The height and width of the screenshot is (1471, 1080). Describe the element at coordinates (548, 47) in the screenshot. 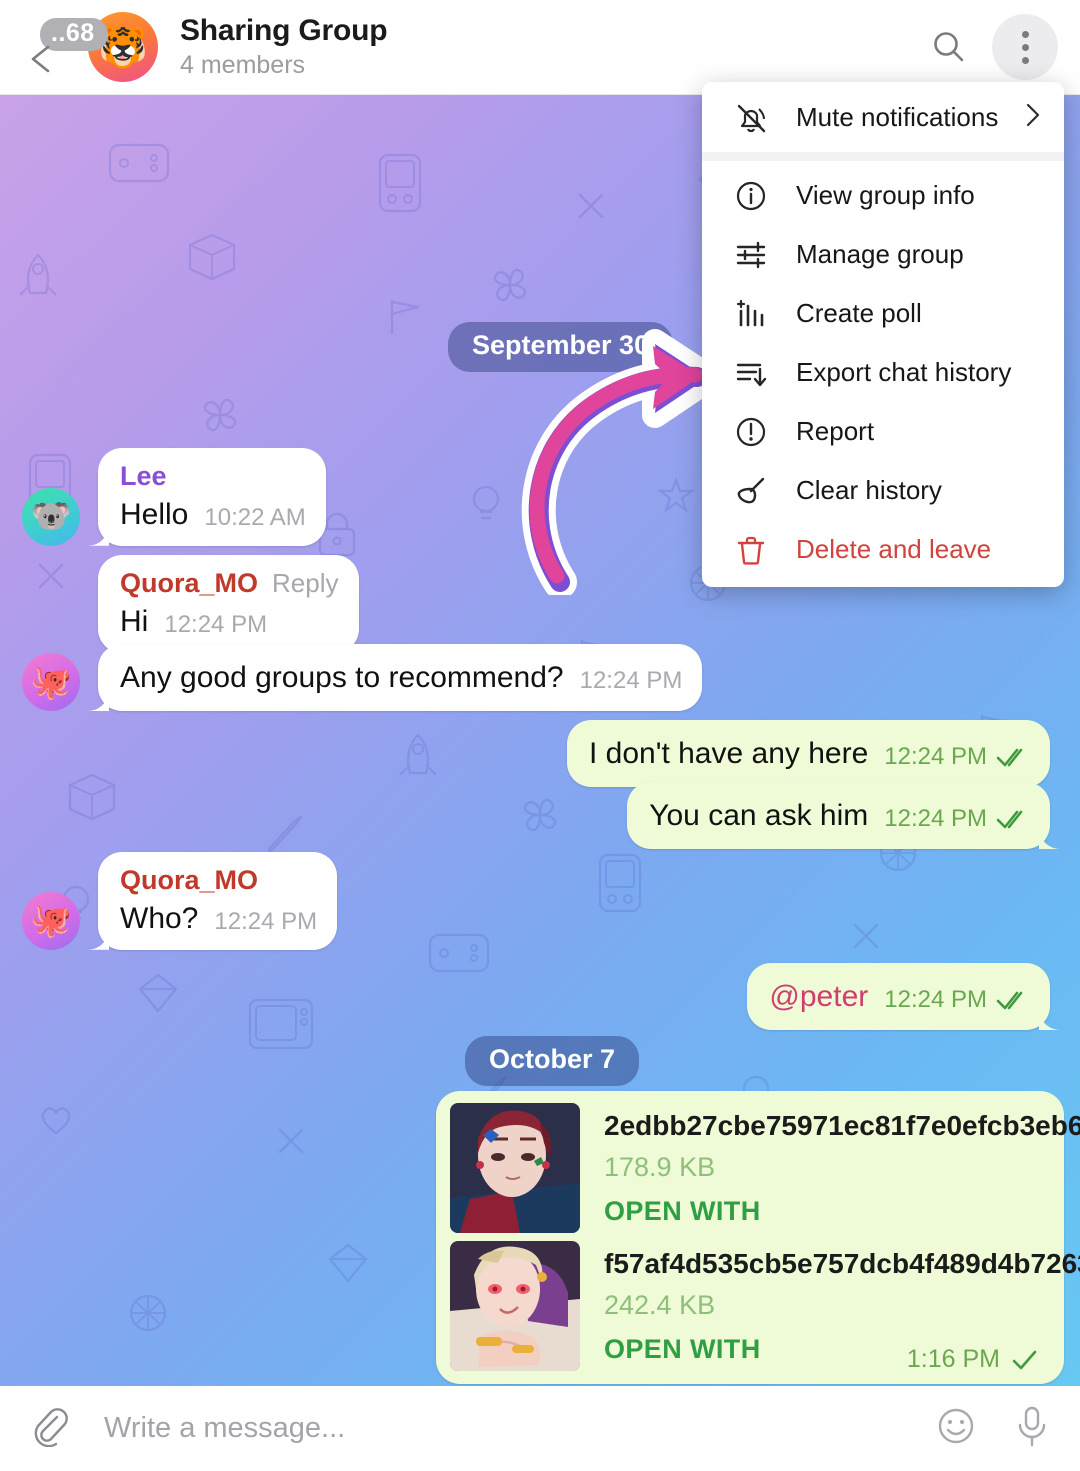

I see `chat-title-block: Sharing Group 4 members` at that location.